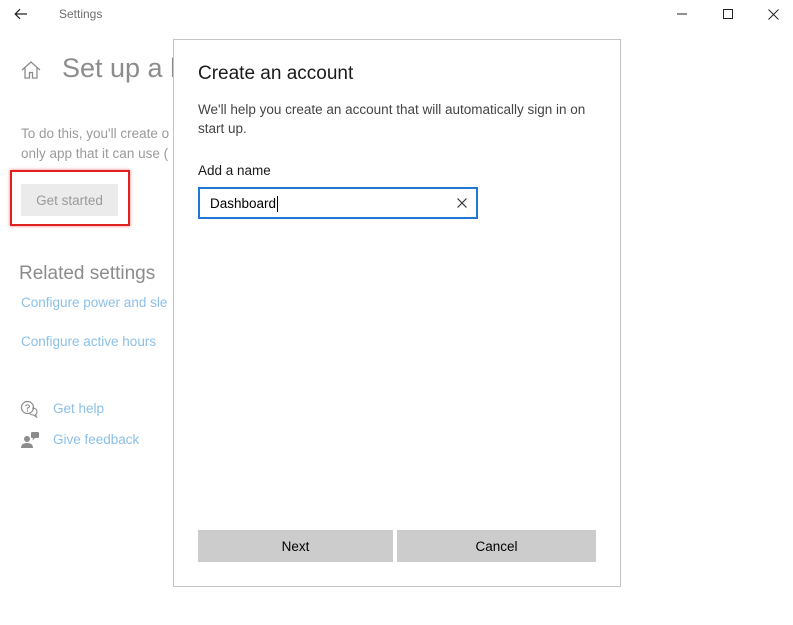 This screenshot has width=793, height=625. What do you see at coordinates (278, 204) in the screenshot?
I see `text-cursor` at bounding box center [278, 204].